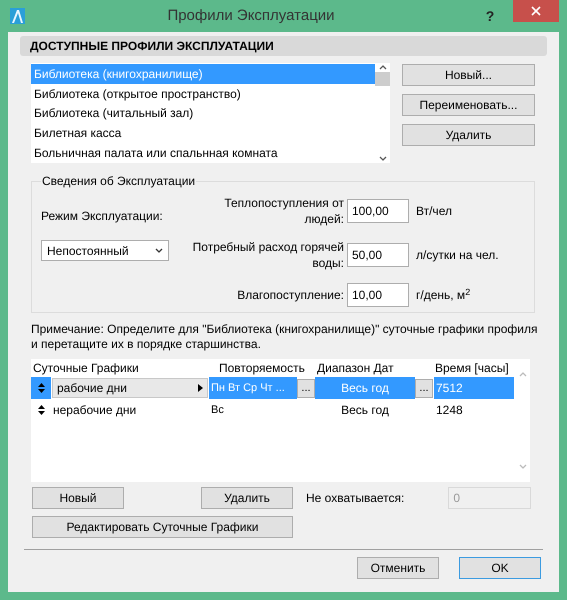  I want to click on profile-item: Библиотека (открытое пространство), so click(203, 94).